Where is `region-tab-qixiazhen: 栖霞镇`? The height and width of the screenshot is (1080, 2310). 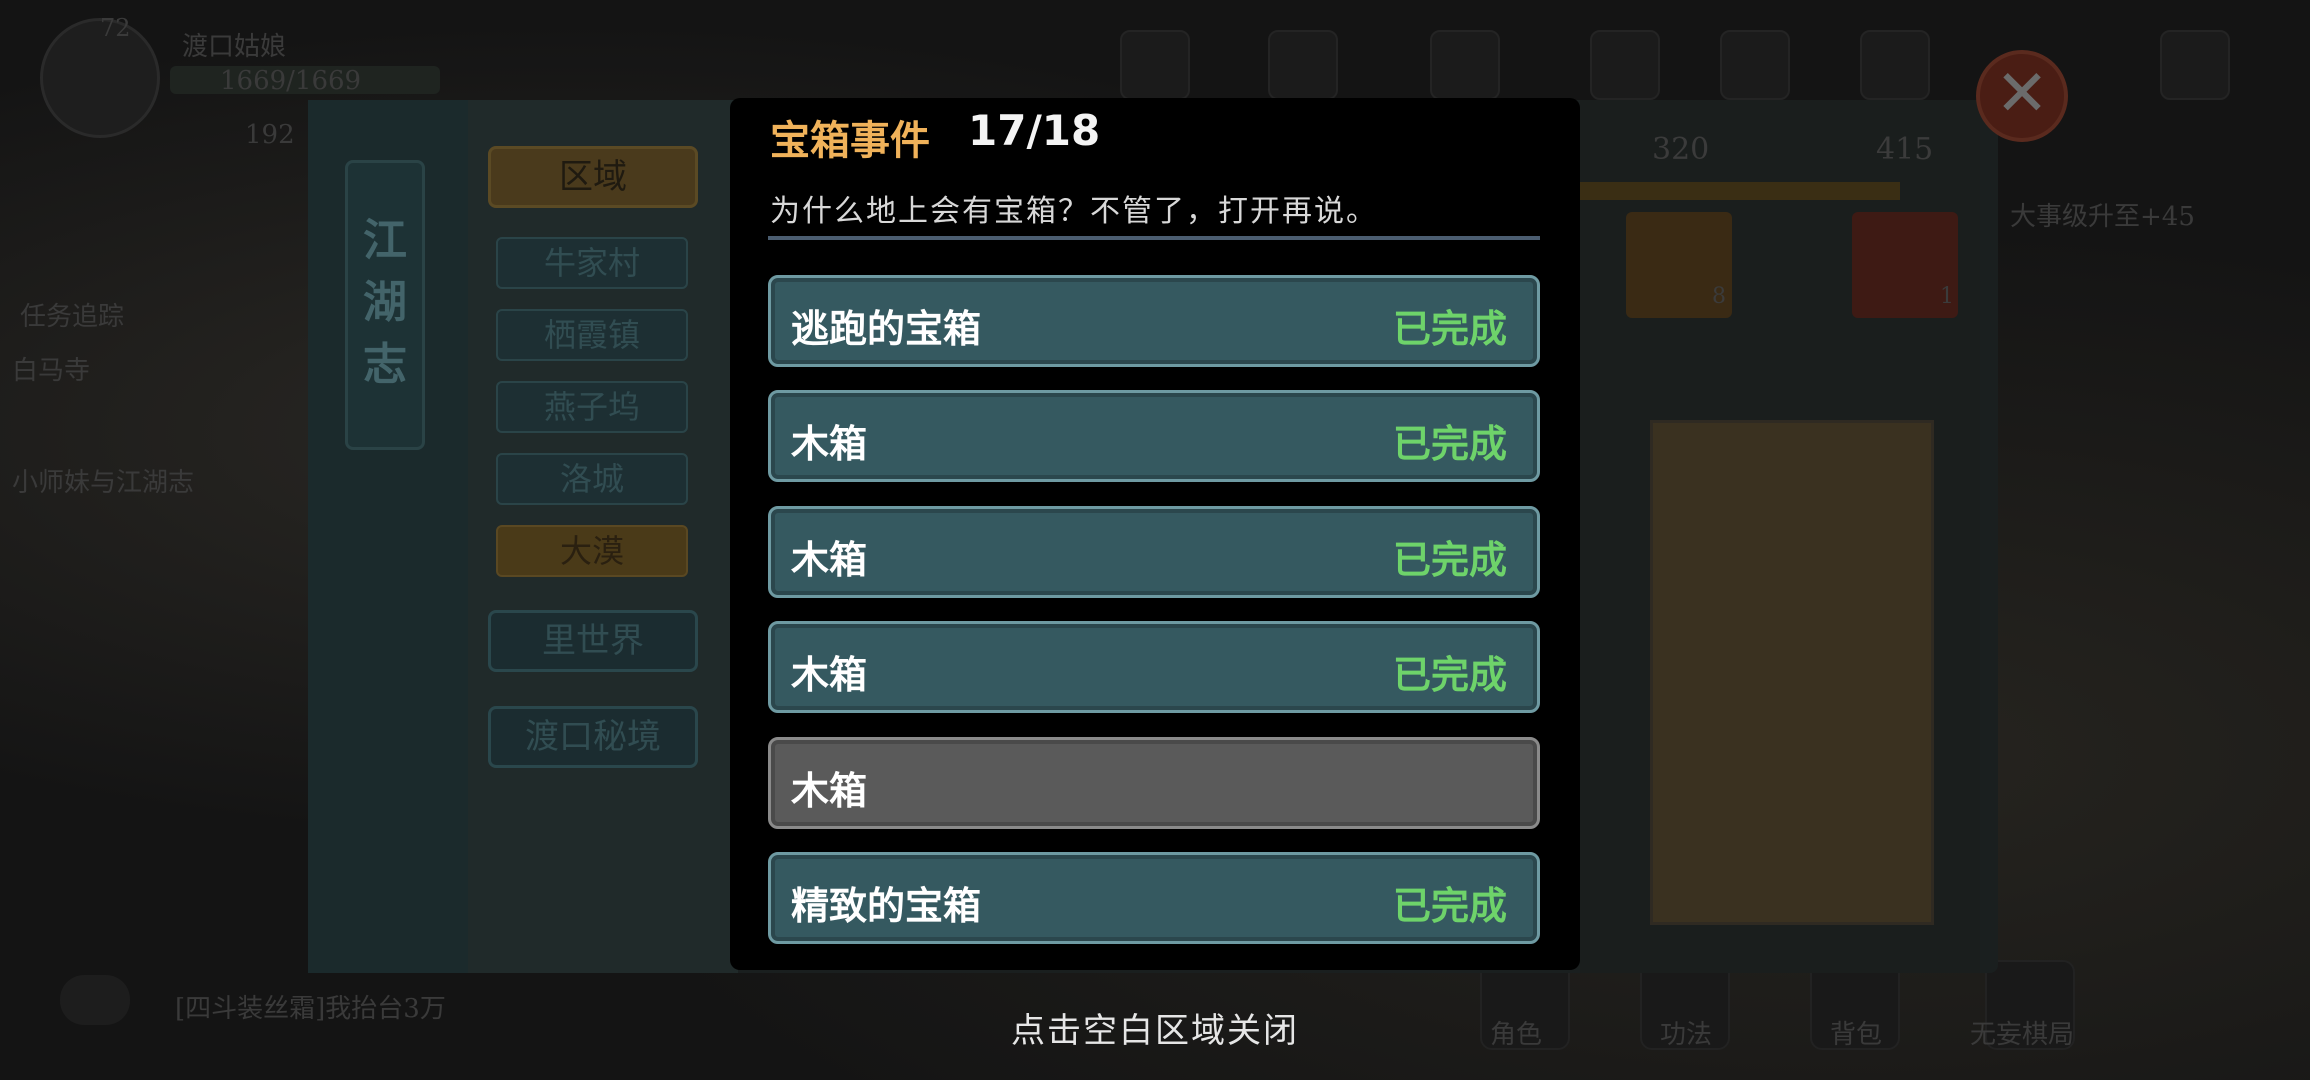
region-tab-qixiazhen: 栖霞镇 is located at coordinates (592, 335).